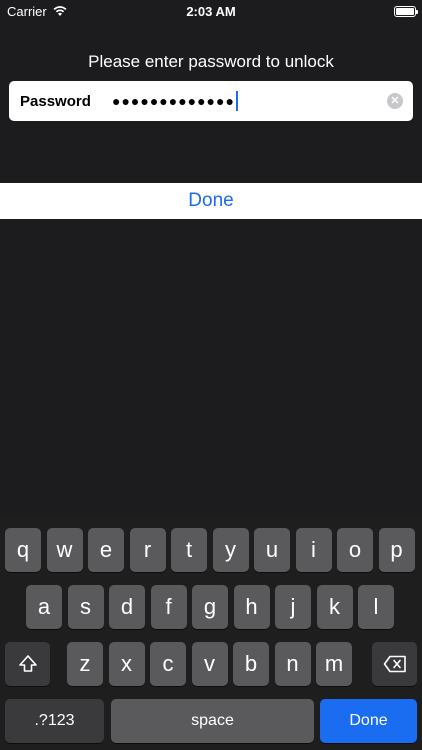 The width and height of the screenshot is (422, 750). I want to click on clear-icon: ✕, so click(395, 101).